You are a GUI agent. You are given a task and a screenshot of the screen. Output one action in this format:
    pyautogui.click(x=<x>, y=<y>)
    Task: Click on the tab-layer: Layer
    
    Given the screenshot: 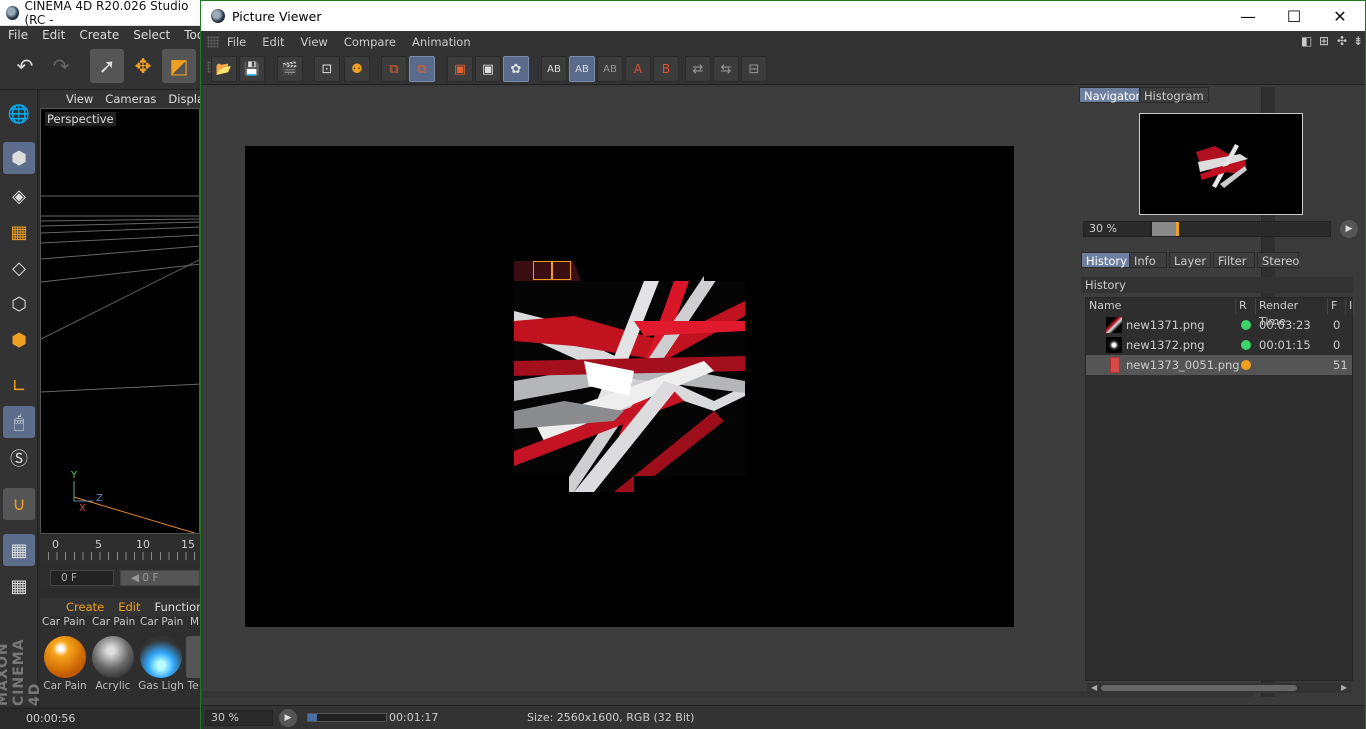 What is the action you would take?
    pyautogui.click(x=1190, y=260)
    